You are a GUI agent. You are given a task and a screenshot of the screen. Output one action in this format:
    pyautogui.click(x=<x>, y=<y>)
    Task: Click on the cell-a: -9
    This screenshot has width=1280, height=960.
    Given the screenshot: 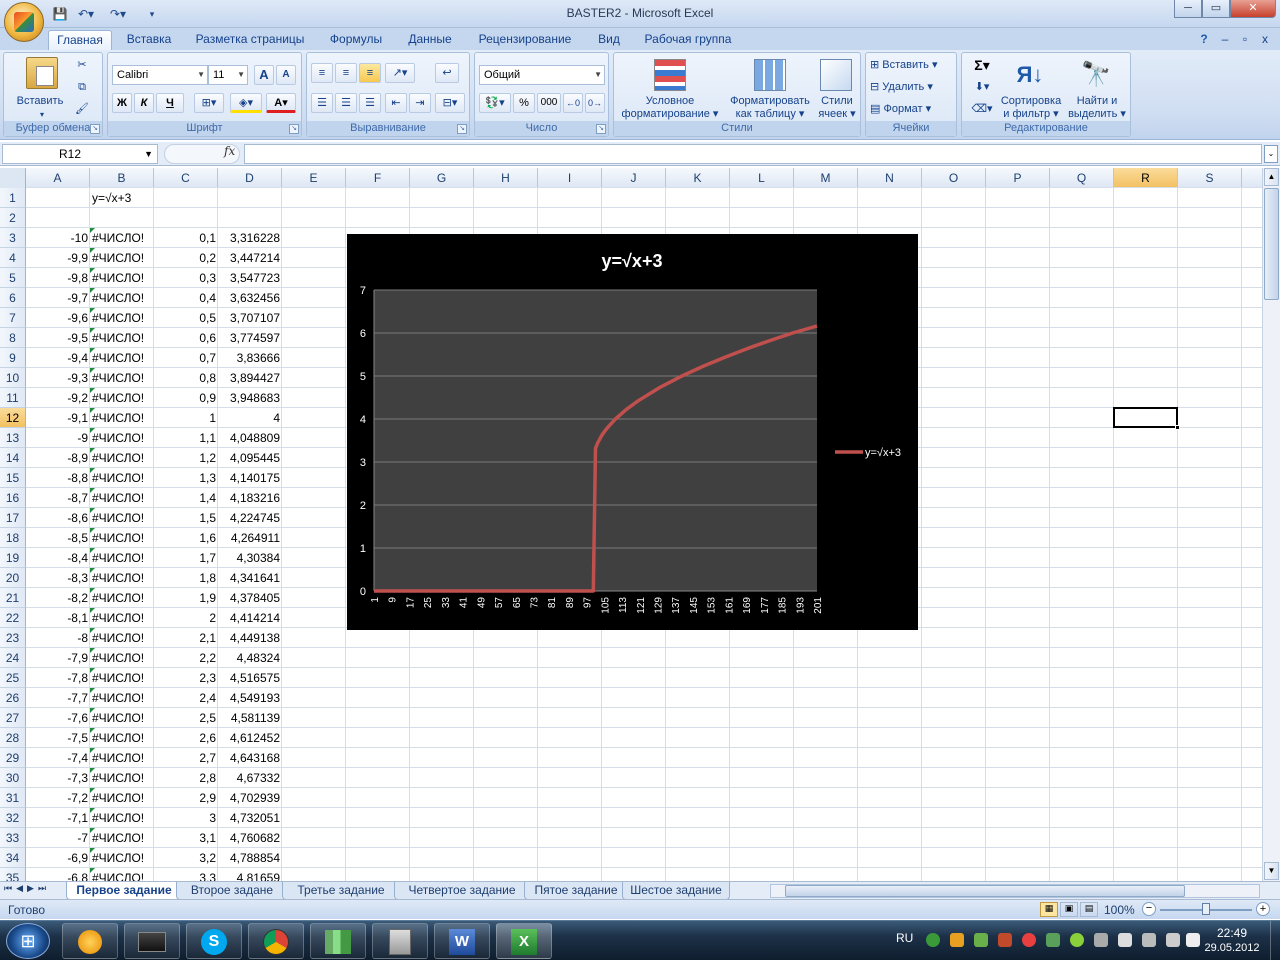 What is the action you would take?
    pyautogui.click(x=58, y=438)
    